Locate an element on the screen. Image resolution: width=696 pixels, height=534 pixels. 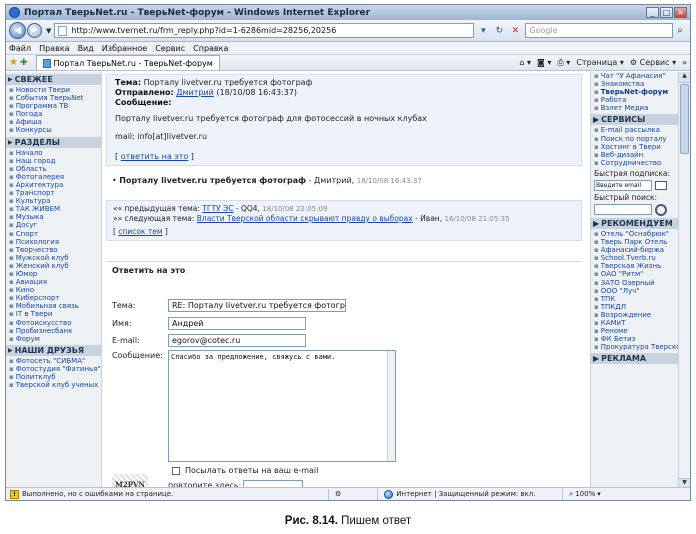
right-link-item: ▪ Реноме is located at coordinates (634, 331).